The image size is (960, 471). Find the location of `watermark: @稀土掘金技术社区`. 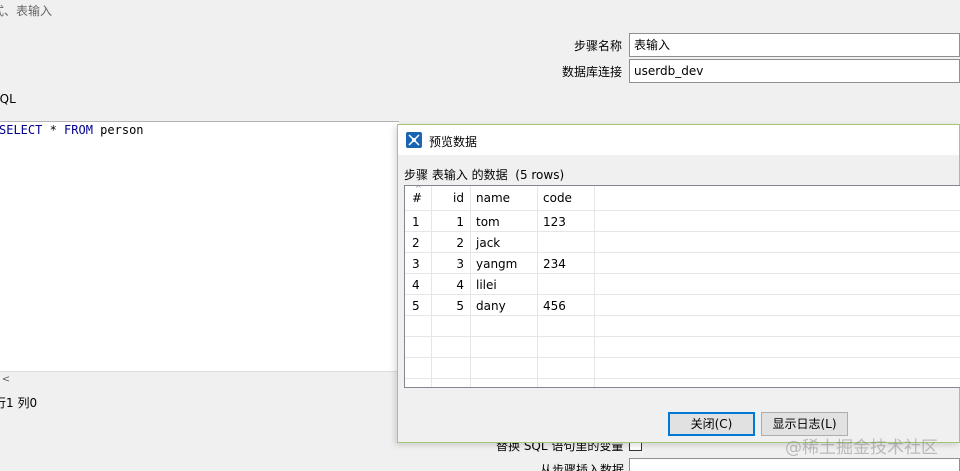

watermark: @稀土掘金技术社区 is located at coordinates (861, 448).